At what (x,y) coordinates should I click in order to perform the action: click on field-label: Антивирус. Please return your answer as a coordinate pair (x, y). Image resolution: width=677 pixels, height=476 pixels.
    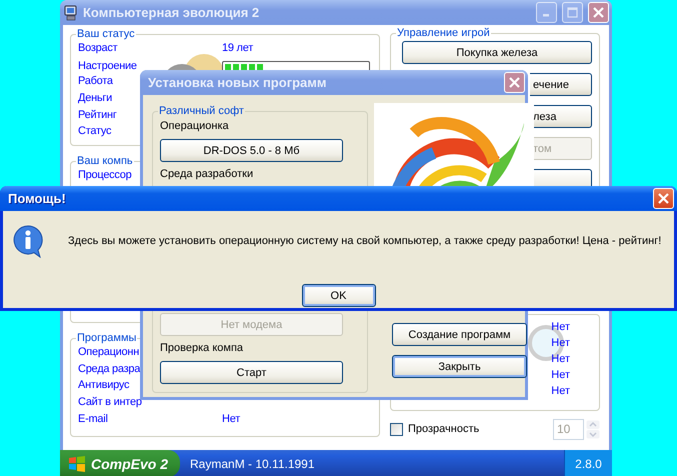
    Looking at the image, I should click on (104, 385).